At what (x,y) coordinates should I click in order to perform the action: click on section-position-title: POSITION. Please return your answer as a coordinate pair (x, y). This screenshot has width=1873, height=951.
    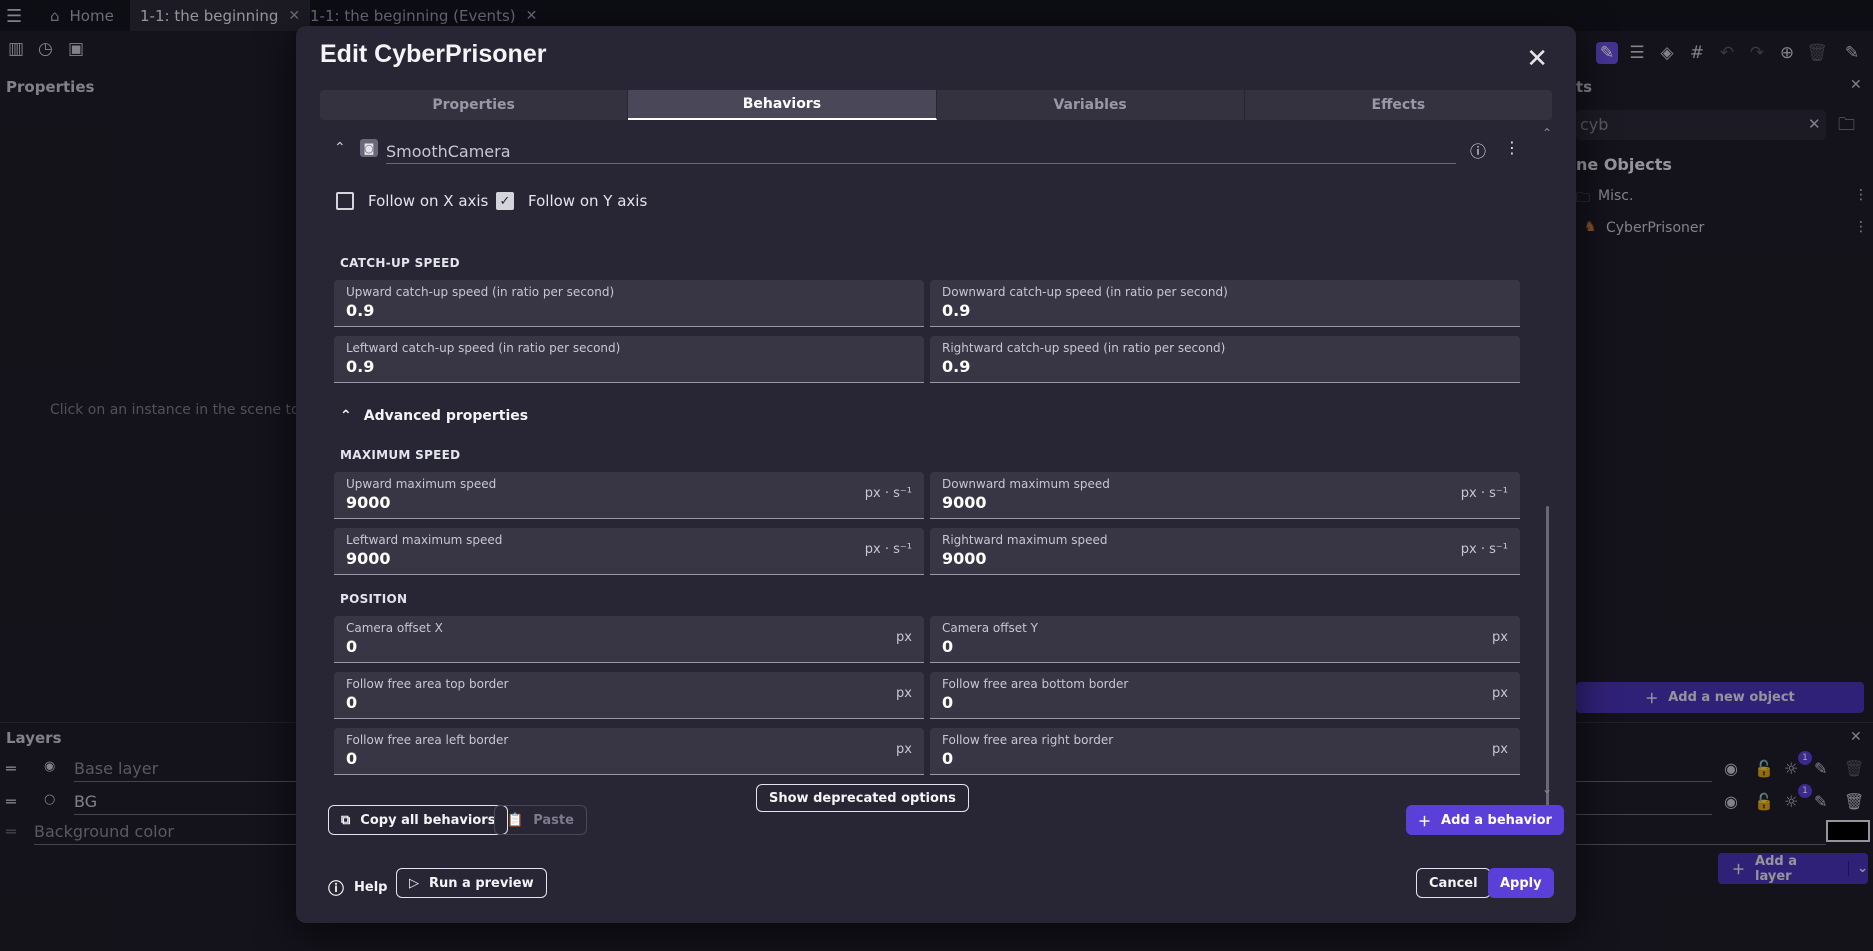
    Looking at the image, I should click on (374, 599).